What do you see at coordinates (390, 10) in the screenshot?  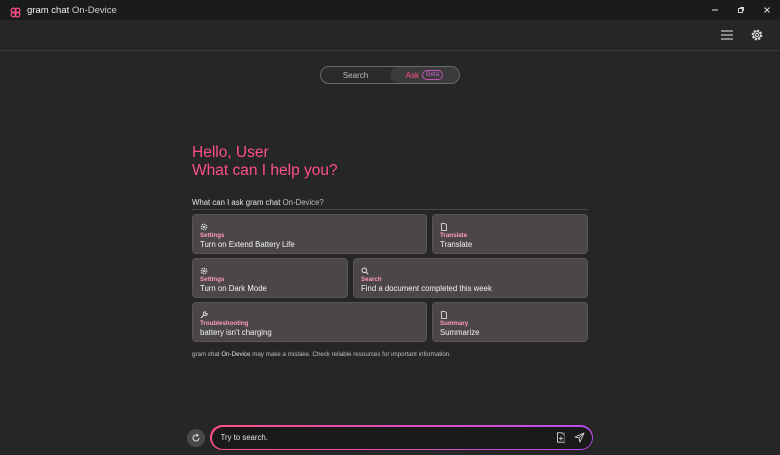 I see `title-bar: gram chat On-Device` at bounding box center [390, 10].